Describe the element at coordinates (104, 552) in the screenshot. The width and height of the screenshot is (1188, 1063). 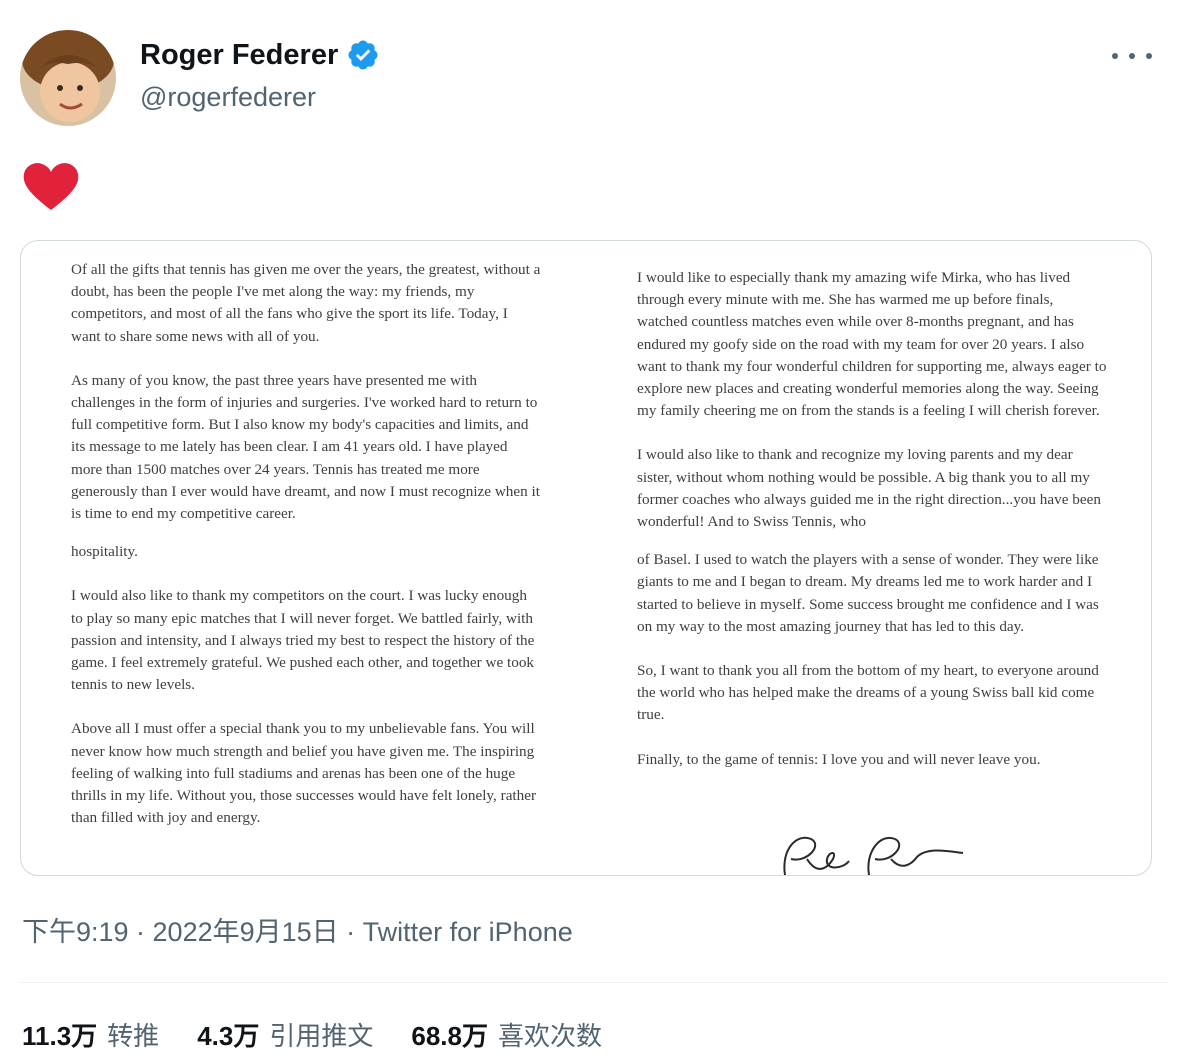
I see `letter-paragraph: hospitality.` at that location.